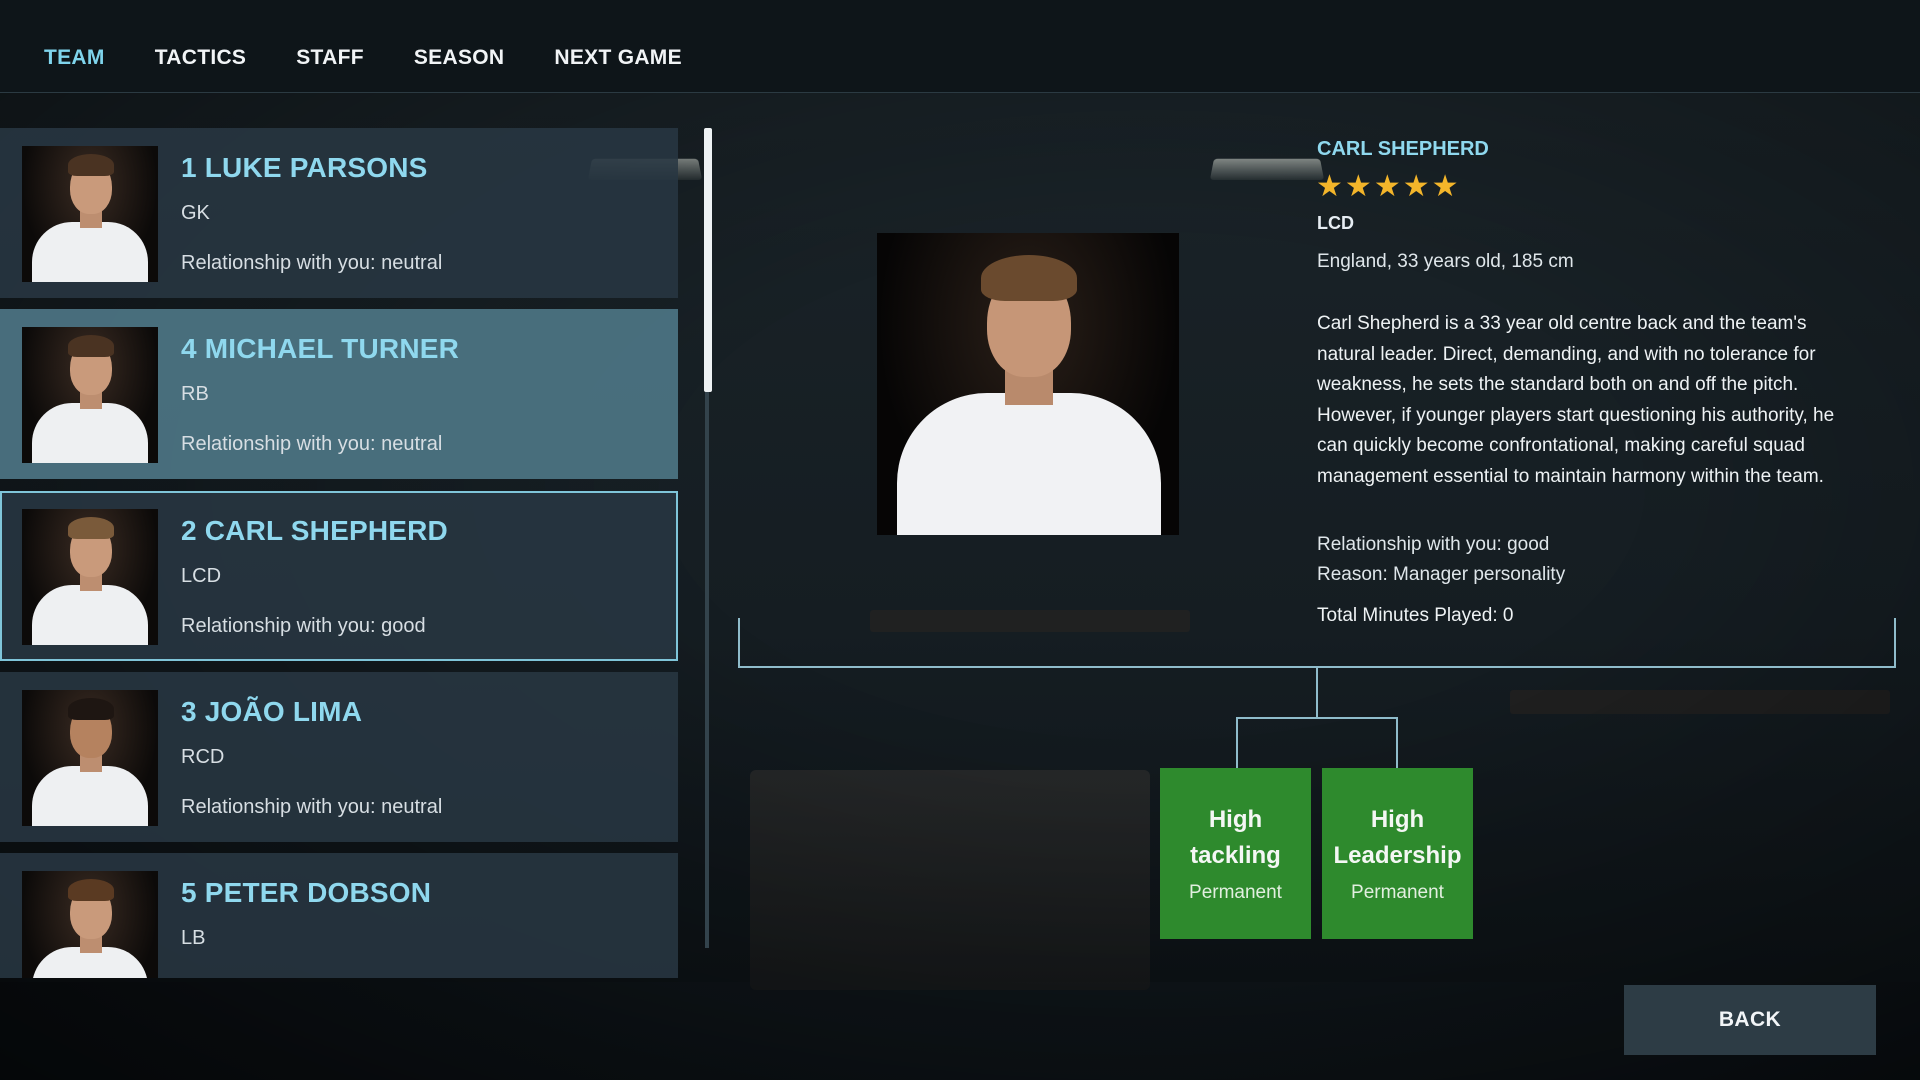 The width and height of the screenshot is (1920, 1080). What do you see at coordinates (1415, 615) in the screenshot?
I see `detail-minutes: Total Minutes Played: 0` at bounding box center [1415, 615].